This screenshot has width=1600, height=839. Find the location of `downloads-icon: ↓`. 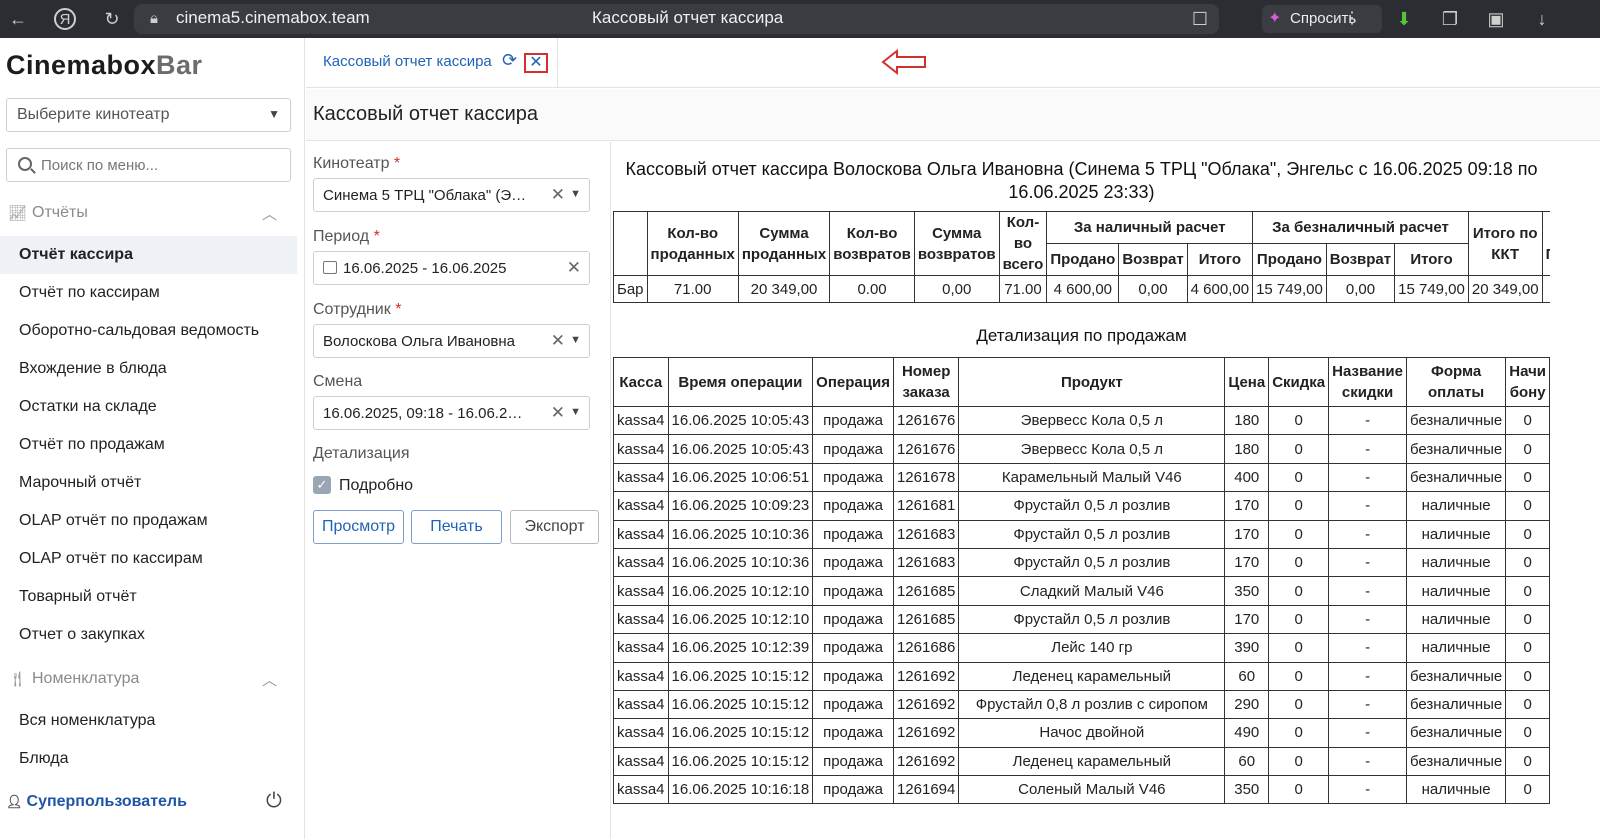

downloads-icon: ↓ is located at coordinates (1542, 19).